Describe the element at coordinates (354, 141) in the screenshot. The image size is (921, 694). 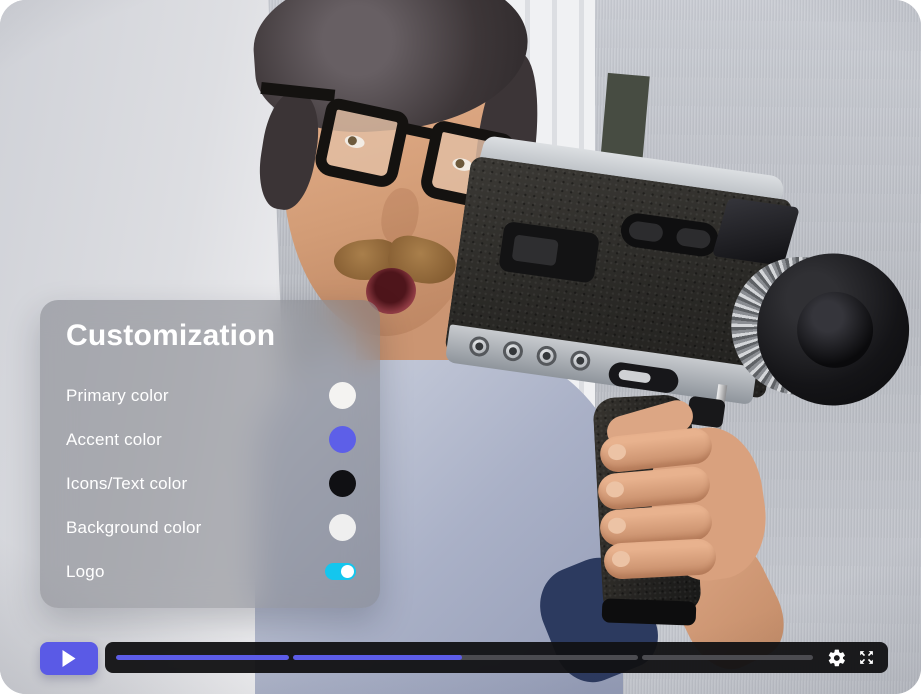
I see `photo-left-eye` at that location.